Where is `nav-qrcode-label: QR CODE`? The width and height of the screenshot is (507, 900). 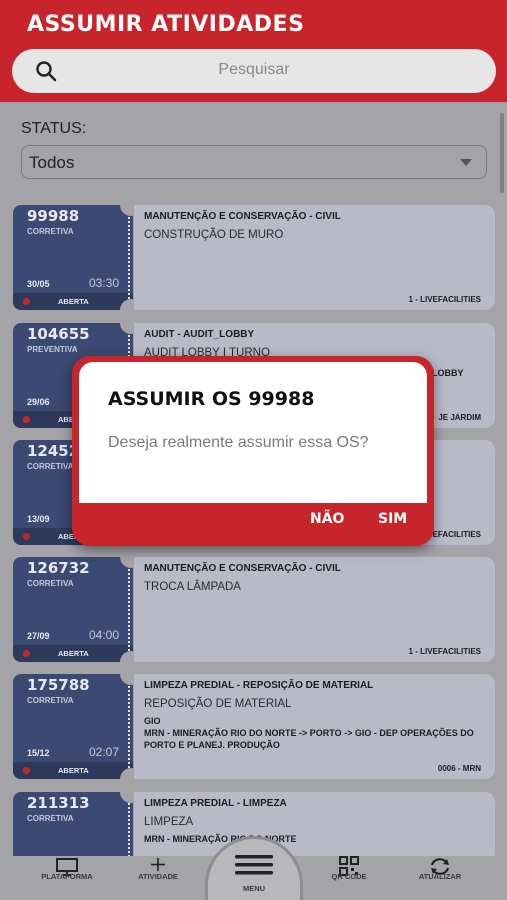
nav-qrcode-label: QR CODE is located at coordinates (349, 876).